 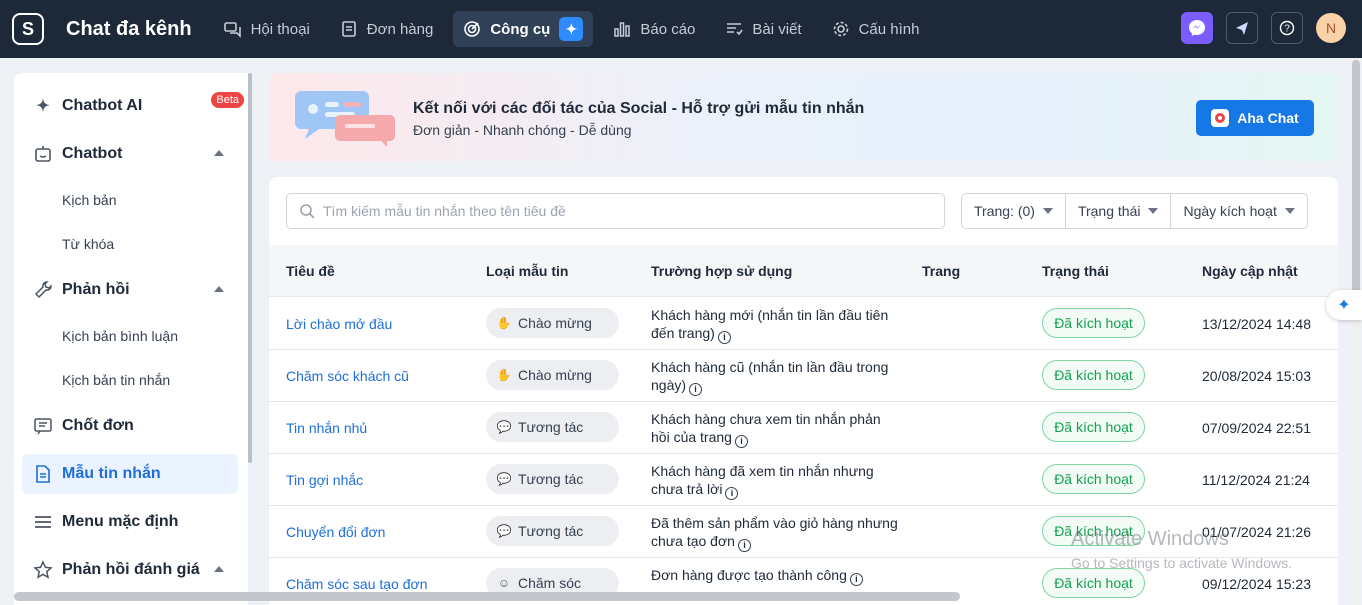 What do you see at coordinates (131, 336) in the screenshot?
I see `sidebar-subitem-comment-script: Kịch bản bình luận` at bounding box center [131, 336].